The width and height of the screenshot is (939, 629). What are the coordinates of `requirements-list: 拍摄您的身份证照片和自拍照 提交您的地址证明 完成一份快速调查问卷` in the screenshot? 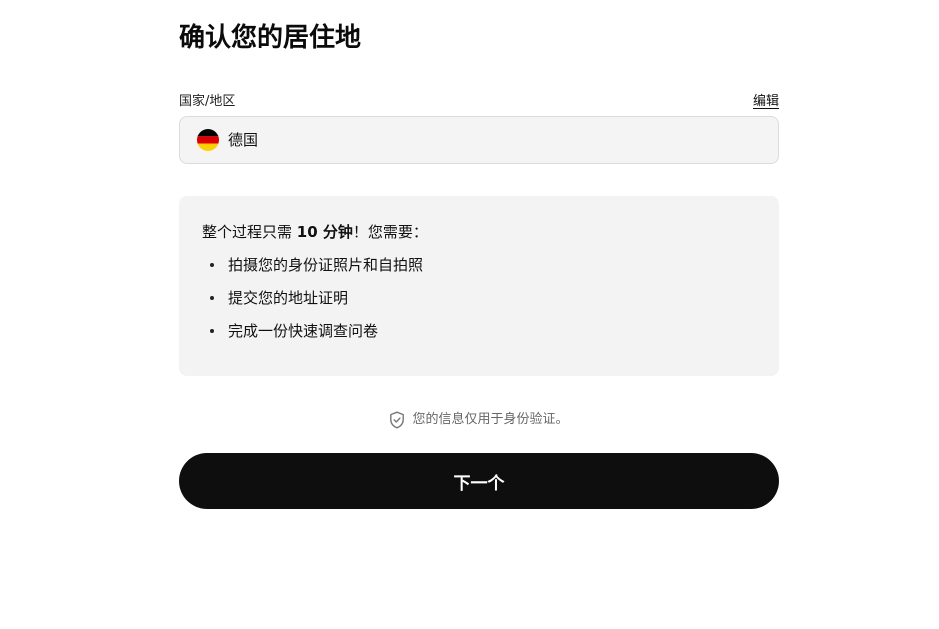 It's located at (315, 303).